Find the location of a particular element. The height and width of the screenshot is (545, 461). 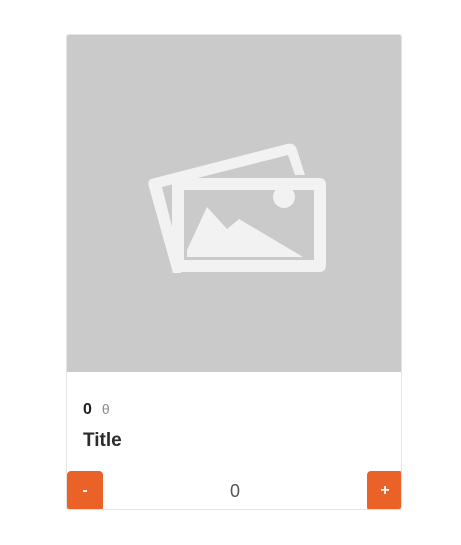

price-row: 0 θ is located at coordinates (96, 410).